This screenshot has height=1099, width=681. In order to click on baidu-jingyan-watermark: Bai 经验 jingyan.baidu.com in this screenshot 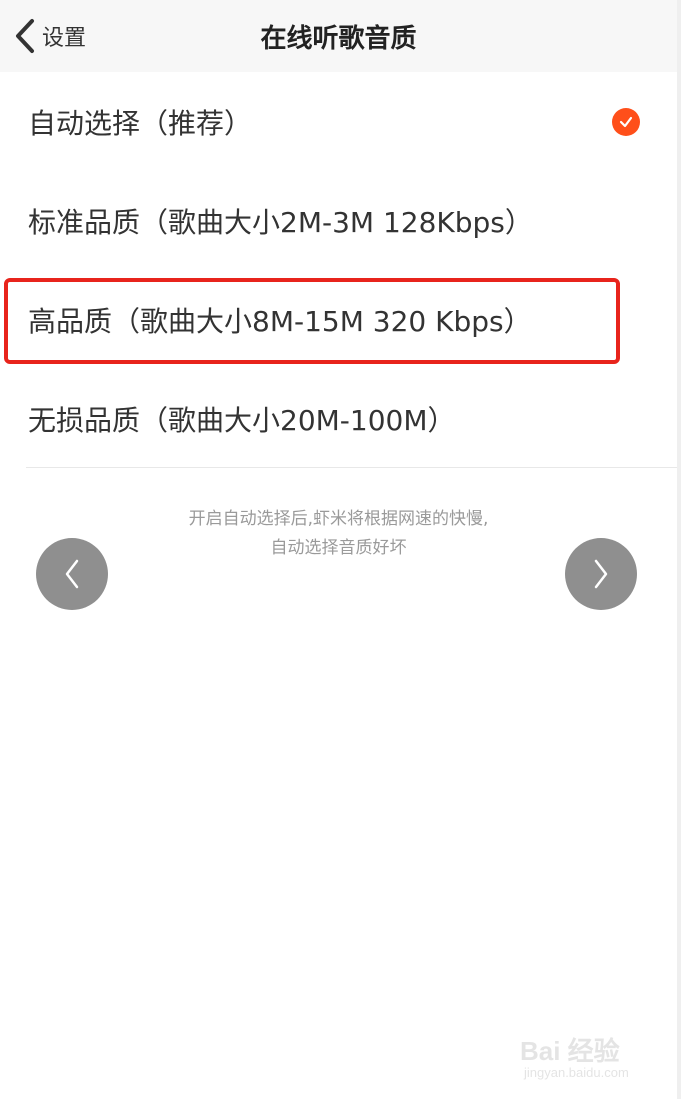, I will do `click(590, 1055)`.